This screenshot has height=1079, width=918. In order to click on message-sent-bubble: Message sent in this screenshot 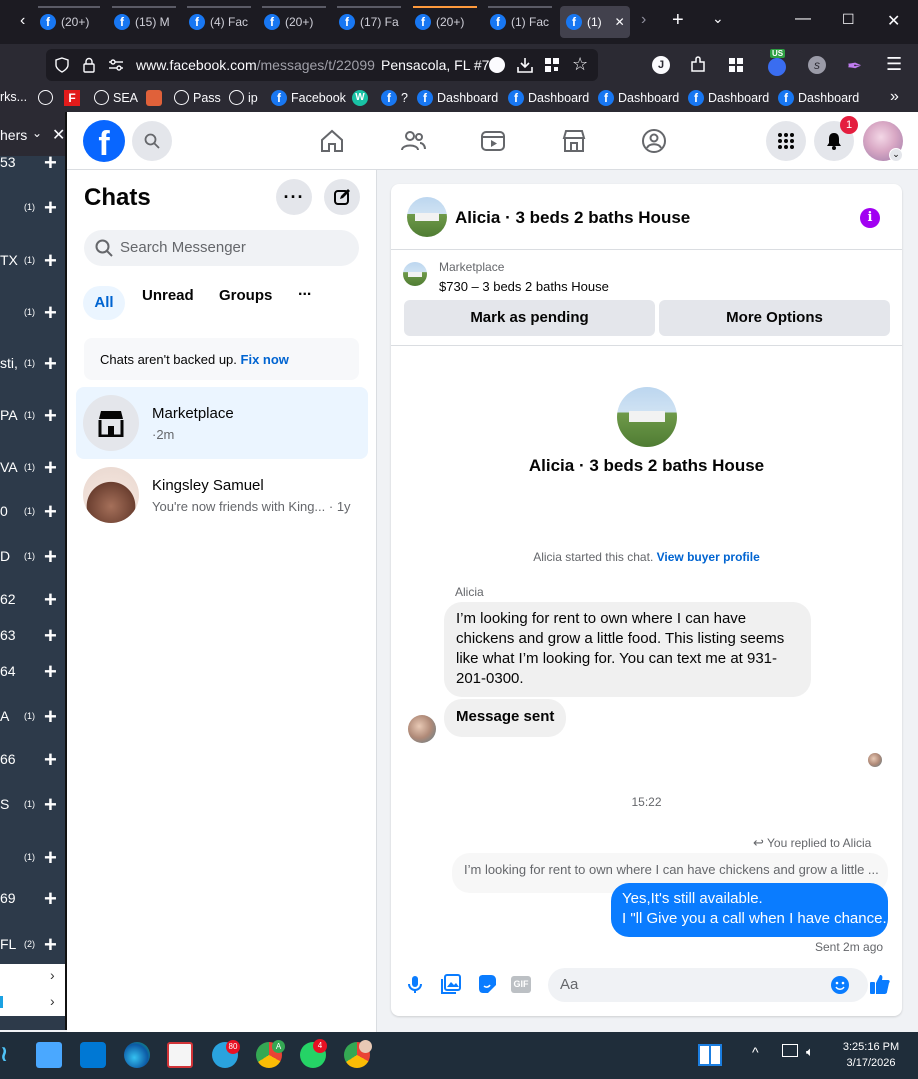, I will do `click(505, 718)`.